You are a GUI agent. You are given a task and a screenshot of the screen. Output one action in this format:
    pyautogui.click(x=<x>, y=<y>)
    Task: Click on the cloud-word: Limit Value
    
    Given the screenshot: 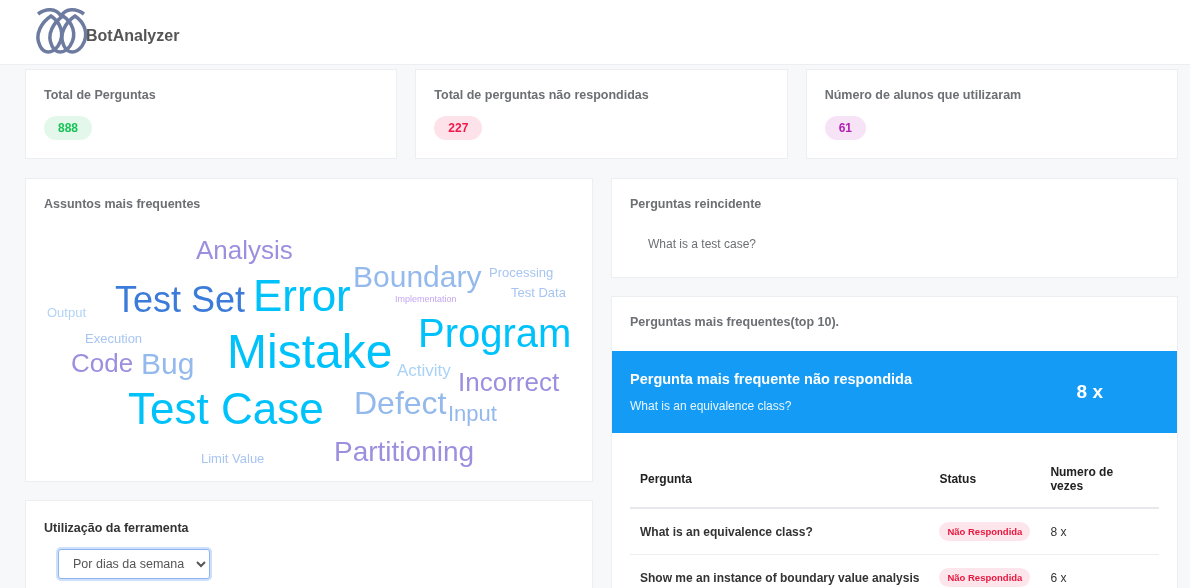 What is the action you would take?
    pyautogui.click(x=233, y=458)
    